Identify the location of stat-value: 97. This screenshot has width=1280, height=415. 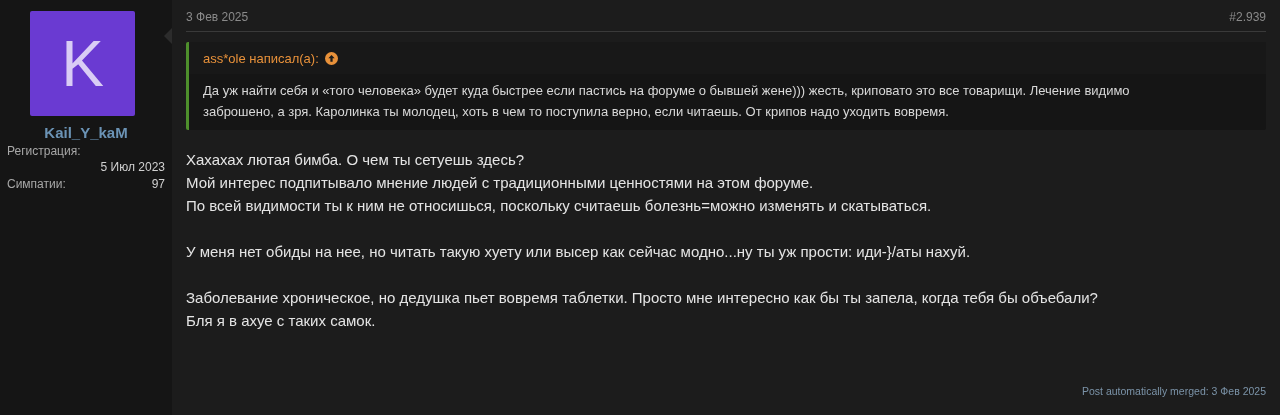
(158, 184).